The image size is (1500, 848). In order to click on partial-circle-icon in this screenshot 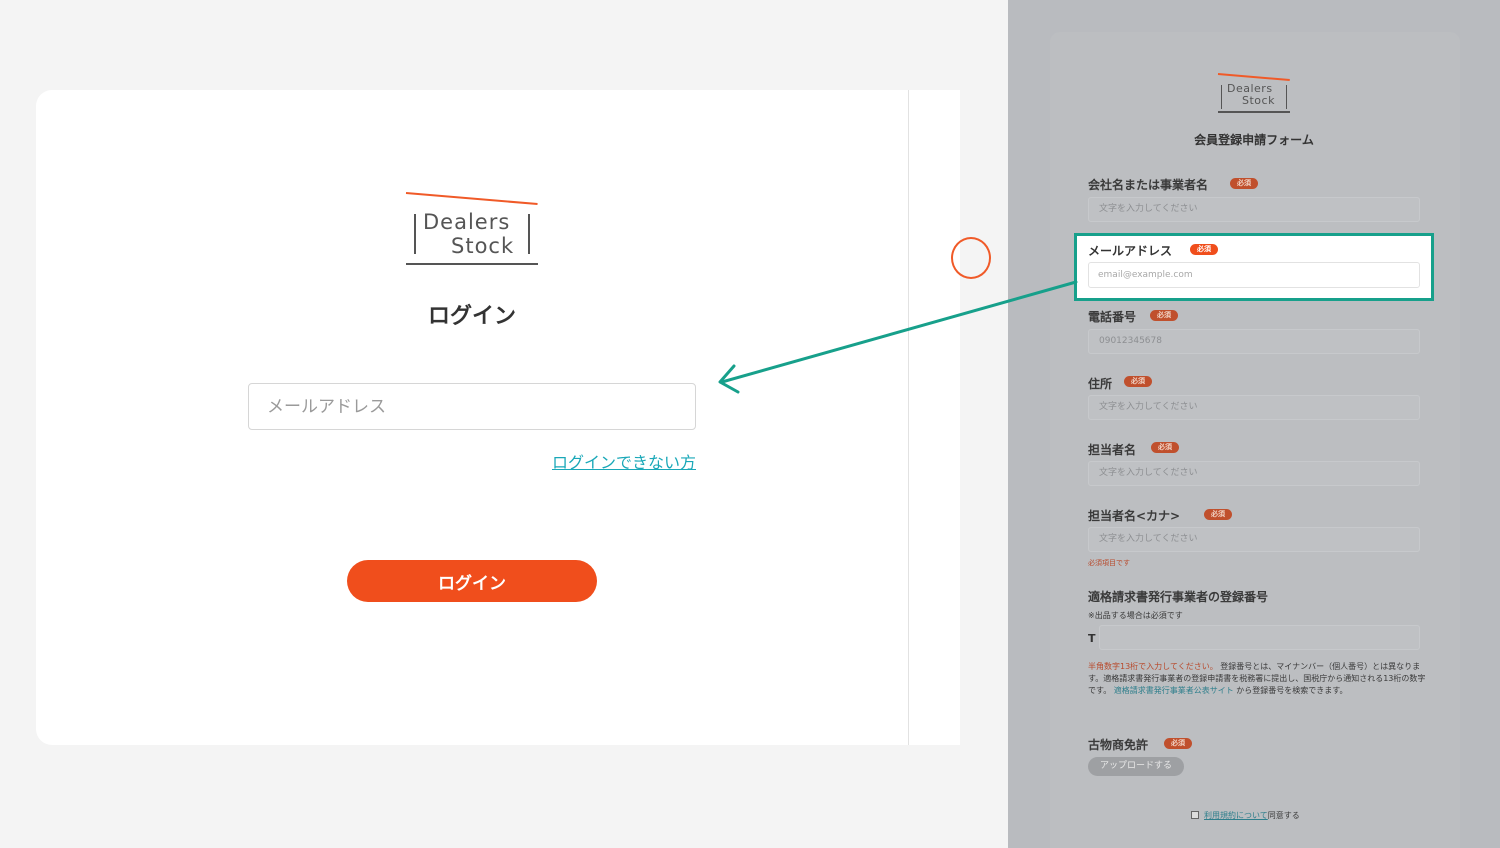, I will do `click(971, 258)`.